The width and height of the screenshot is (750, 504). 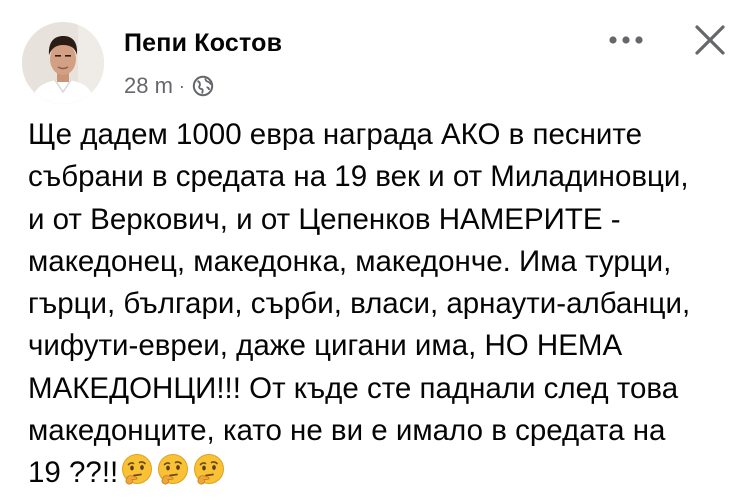 I want to click on avatar-photo, so click(x=63, y=63).